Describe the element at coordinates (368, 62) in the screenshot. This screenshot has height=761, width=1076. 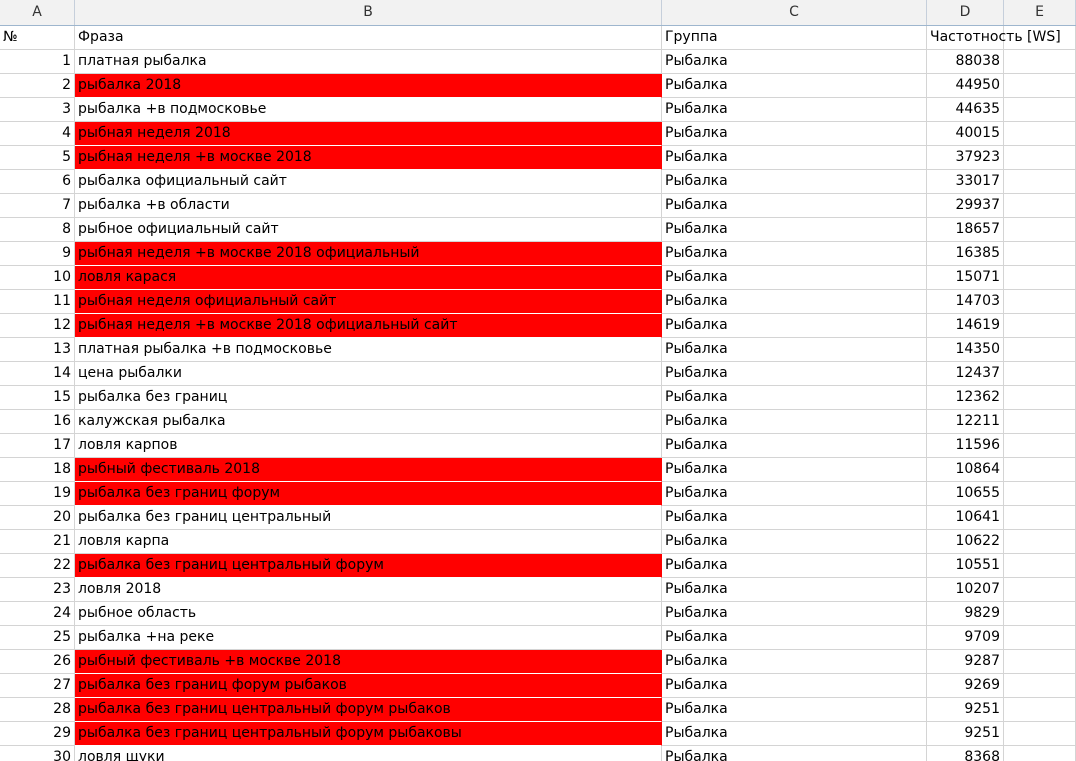
I see `phrase-cell: платная рыбалка` at that location.